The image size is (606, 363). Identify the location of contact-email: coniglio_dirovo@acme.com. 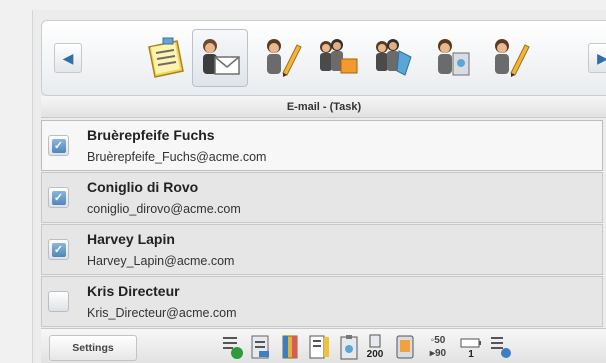
(164, 209).